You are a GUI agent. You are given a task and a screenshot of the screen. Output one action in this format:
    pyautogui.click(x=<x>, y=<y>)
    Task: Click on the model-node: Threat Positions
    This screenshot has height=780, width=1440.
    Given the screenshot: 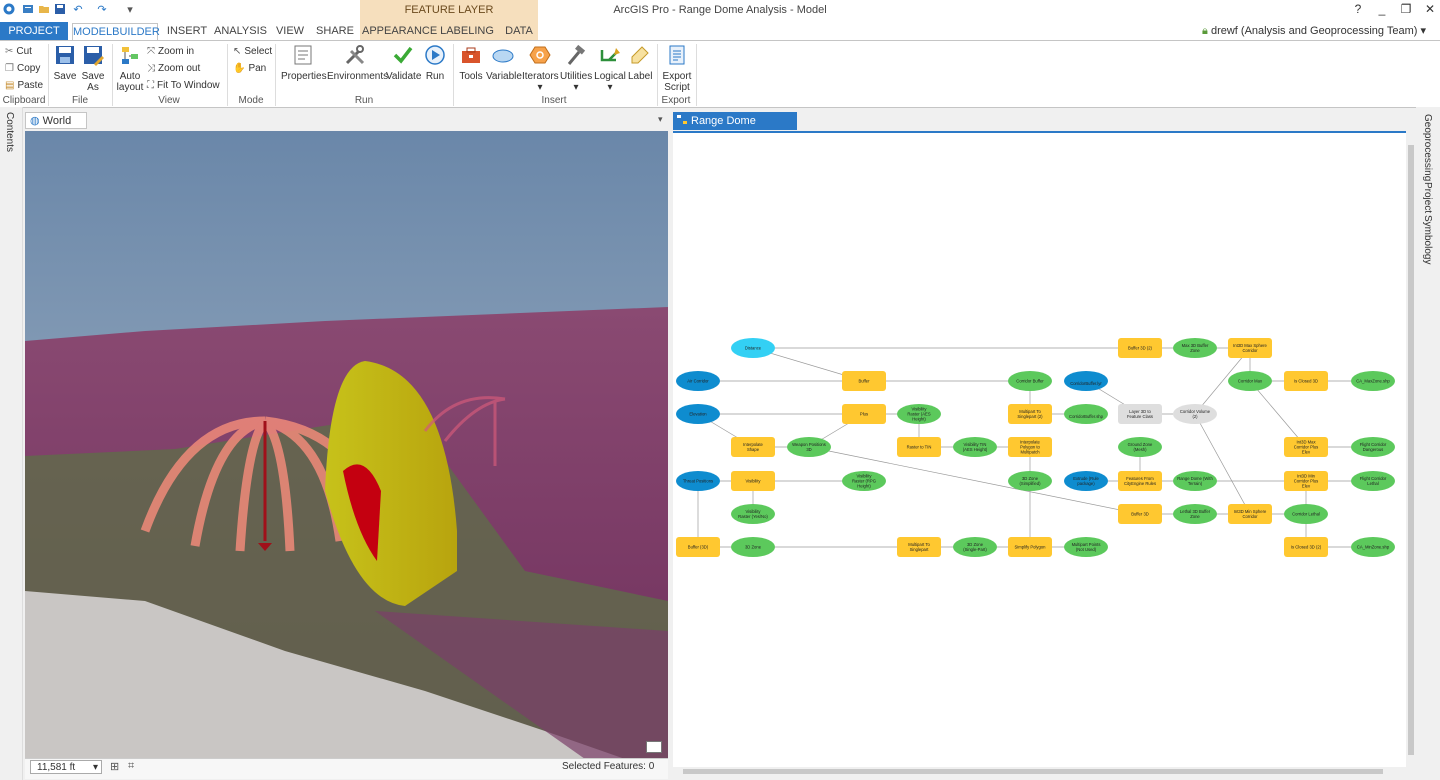 What is the action you would take?
    pyautogui.click(x=698, y=481)
    